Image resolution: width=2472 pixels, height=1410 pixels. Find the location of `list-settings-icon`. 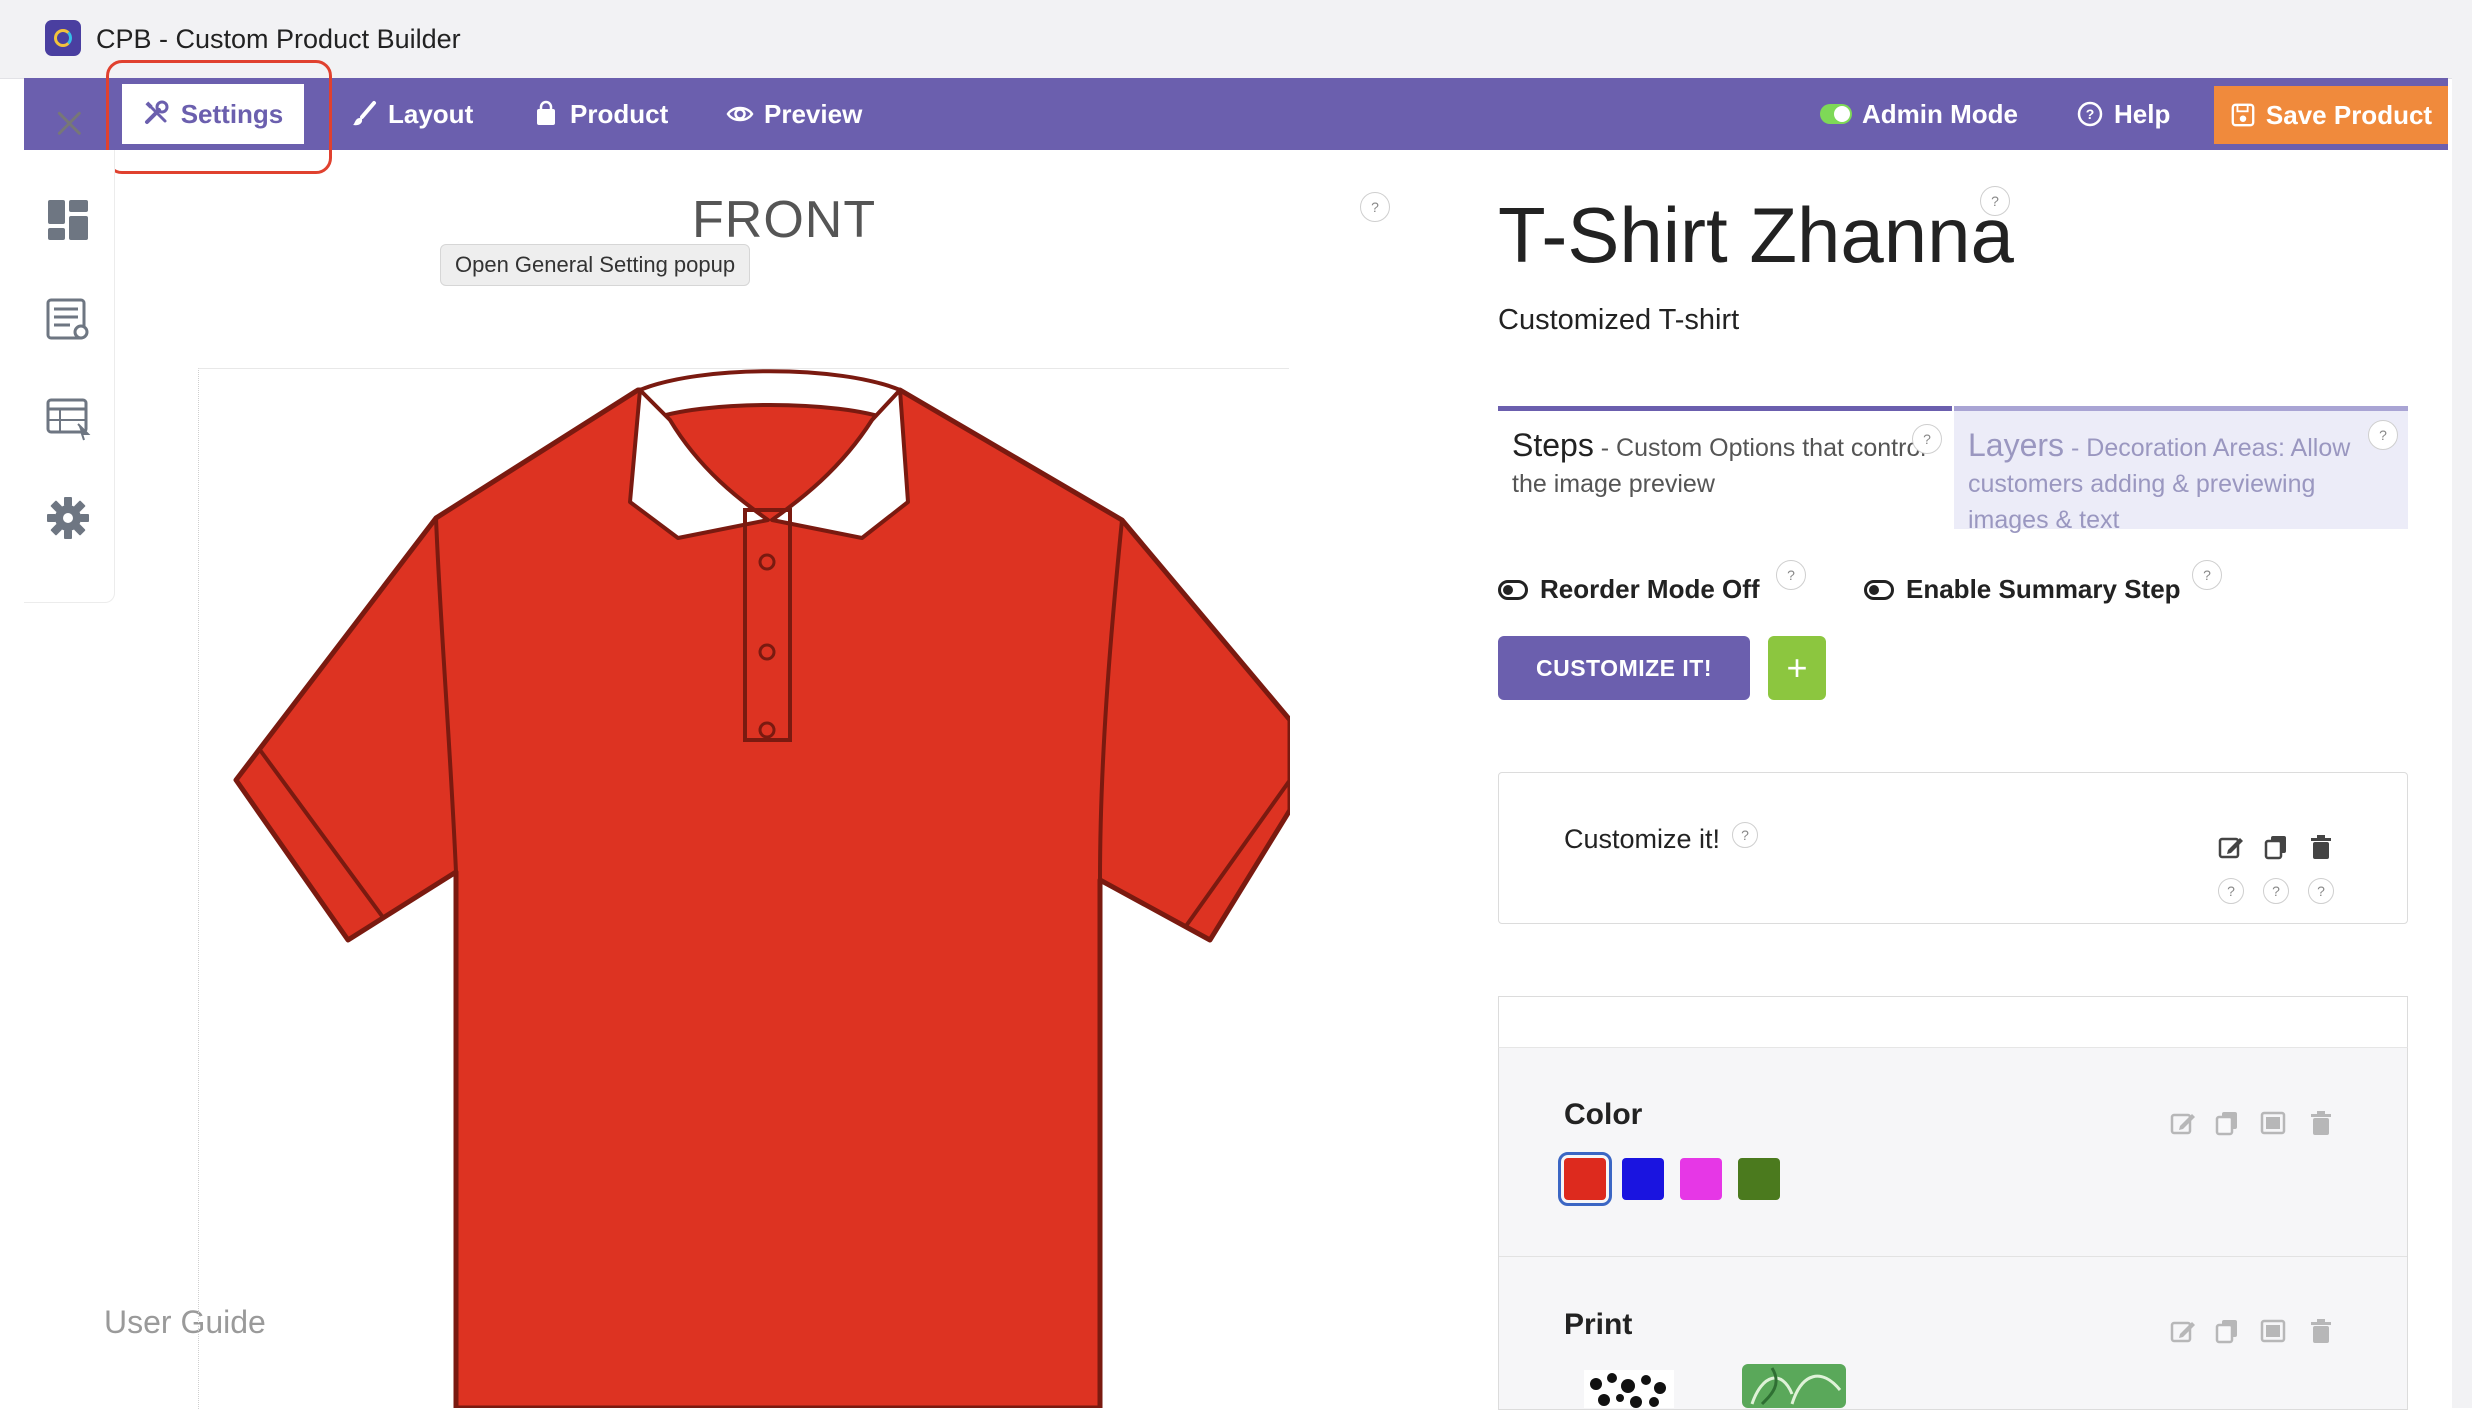

list-settings-icon is located at coordinates (68, 320).